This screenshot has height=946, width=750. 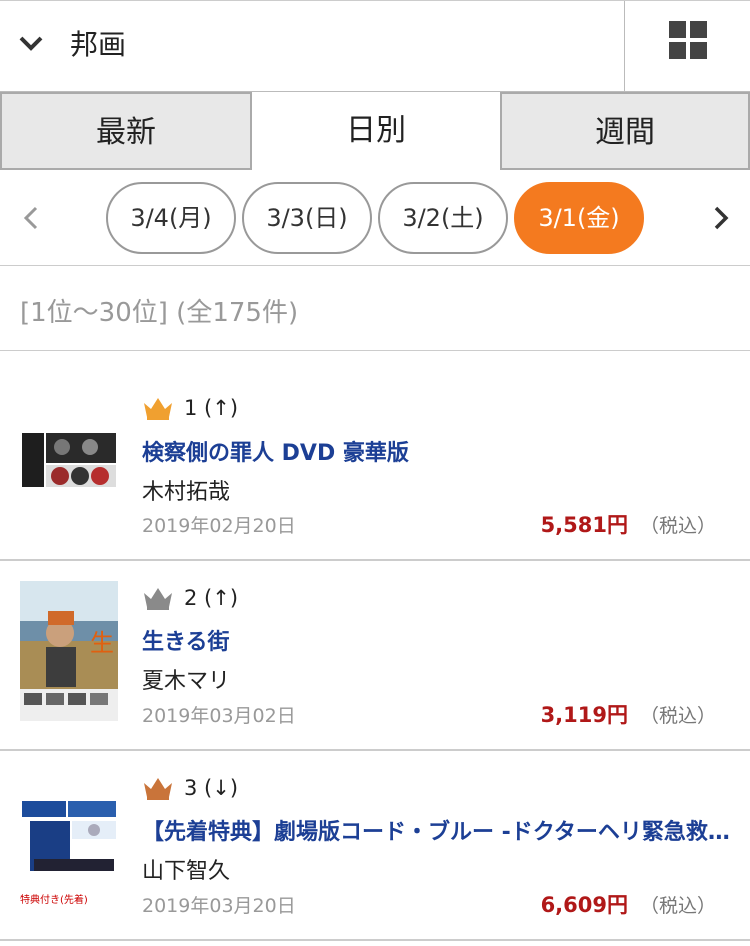 I want to click on rank-line: 2 (↑), so click(x=190, y=598).